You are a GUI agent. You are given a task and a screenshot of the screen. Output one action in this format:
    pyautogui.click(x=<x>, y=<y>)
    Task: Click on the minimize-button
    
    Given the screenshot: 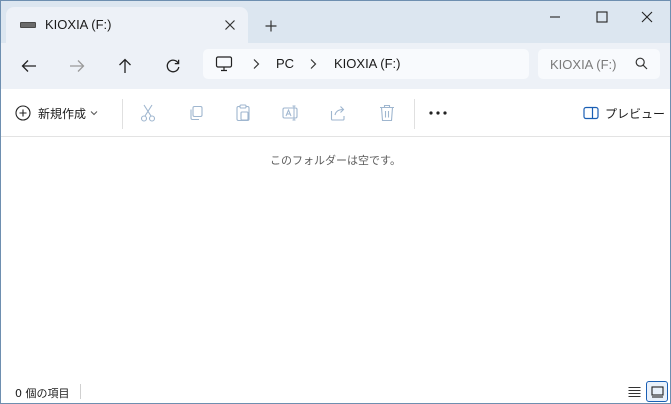 What is the action you would take?
    pyautogui.click(x=555, y=17)
    